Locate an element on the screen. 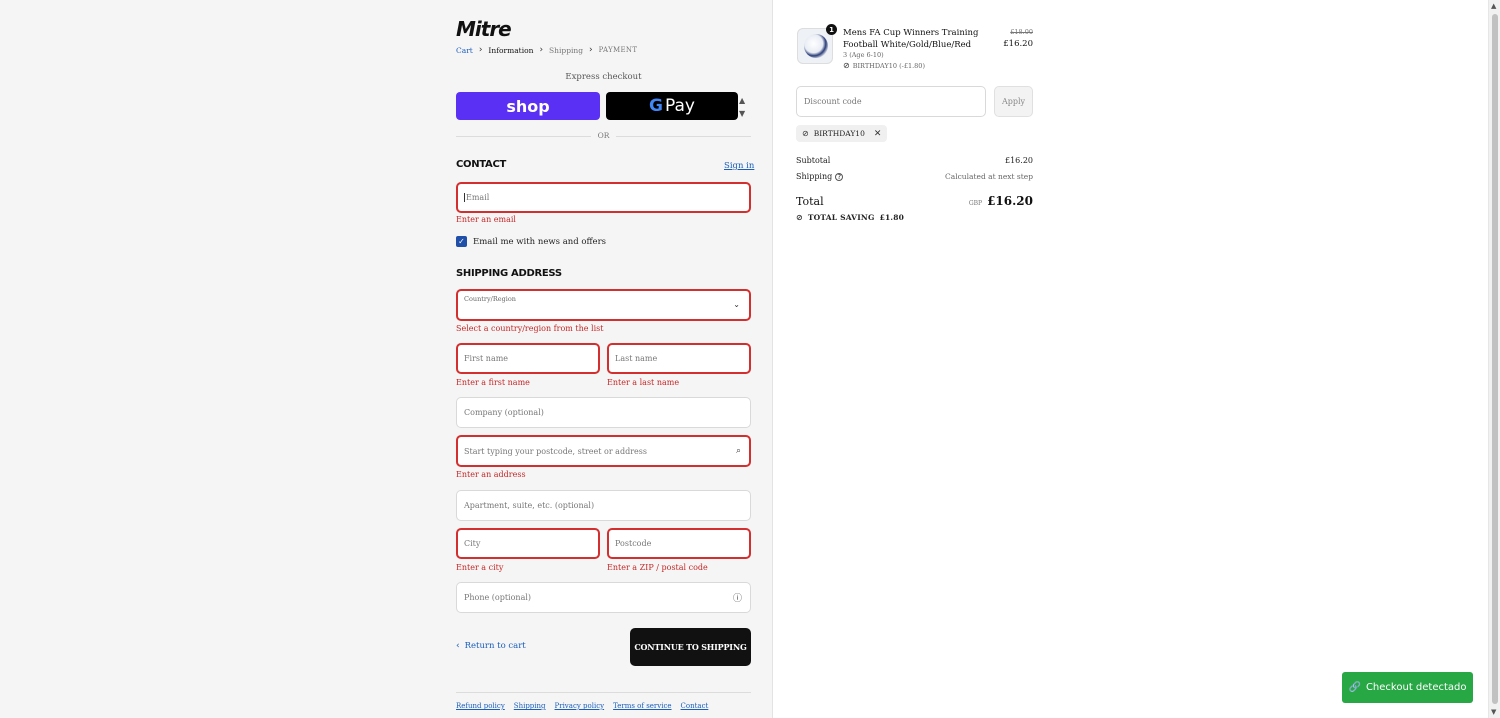 Image resolution: width=1500 pixels, height=718 pixels. product-discount-label: BIRTHDAY10 (-£1.80) is located at coordinates (888, 65).